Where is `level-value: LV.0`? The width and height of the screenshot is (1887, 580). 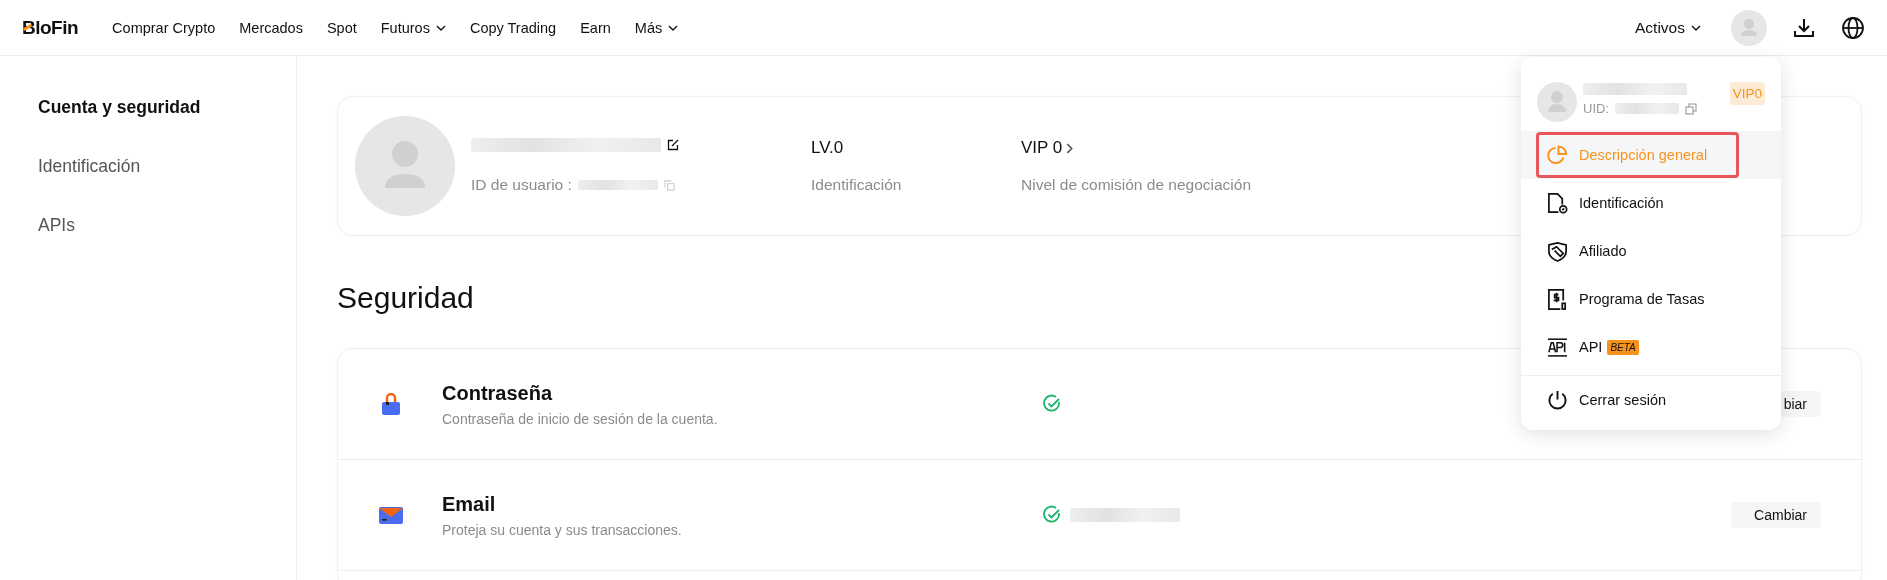 level-value: LV.0 is located at coordinates (827, 148).